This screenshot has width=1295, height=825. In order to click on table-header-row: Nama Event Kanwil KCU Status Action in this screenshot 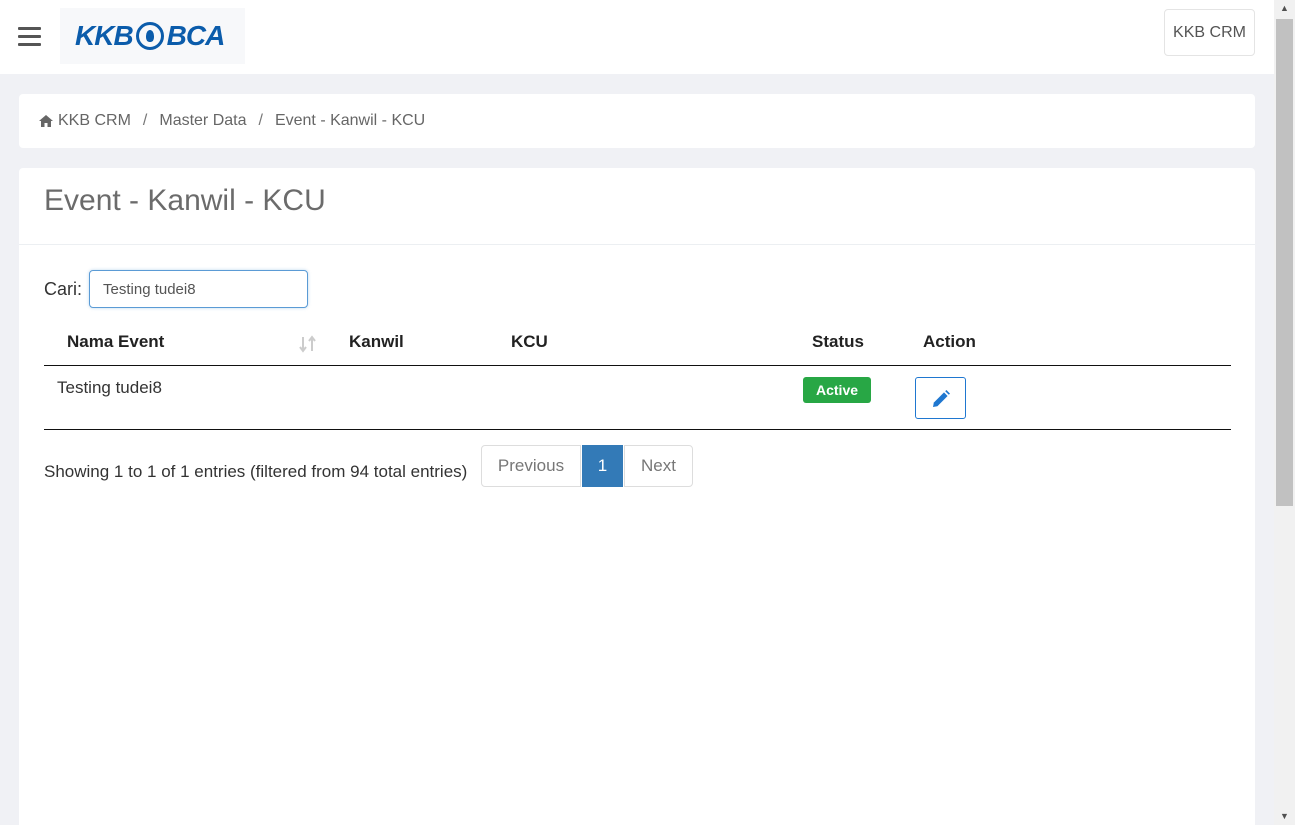, I will do `click(637, 343)`.